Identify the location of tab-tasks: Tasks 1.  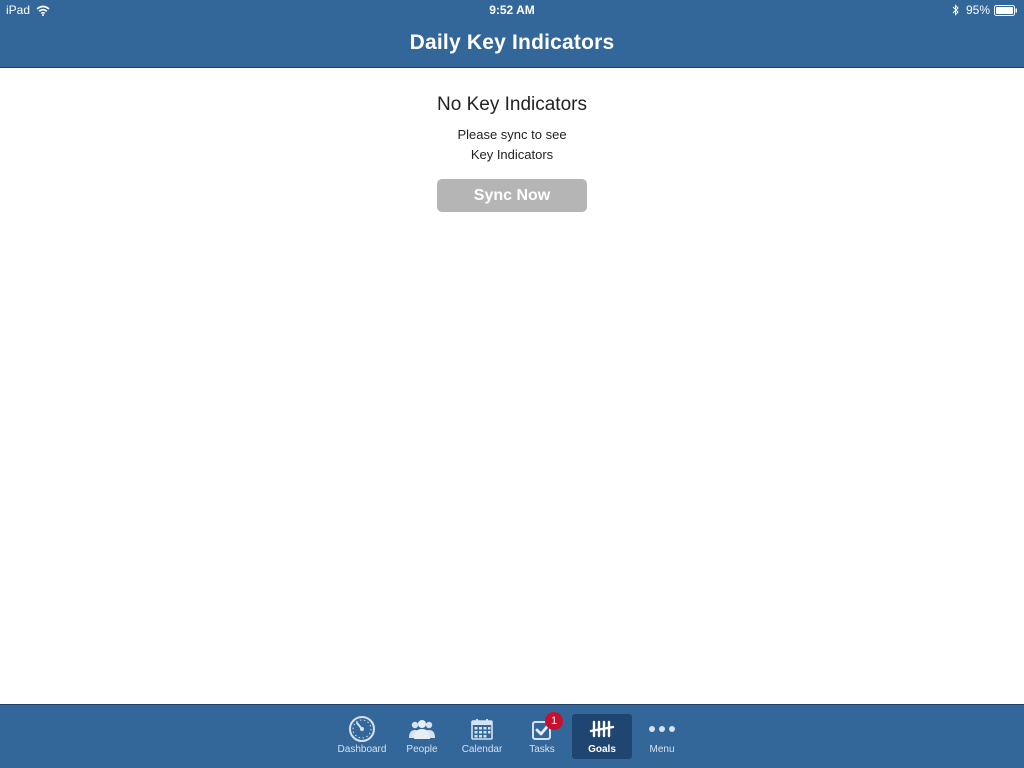
(542, 735).